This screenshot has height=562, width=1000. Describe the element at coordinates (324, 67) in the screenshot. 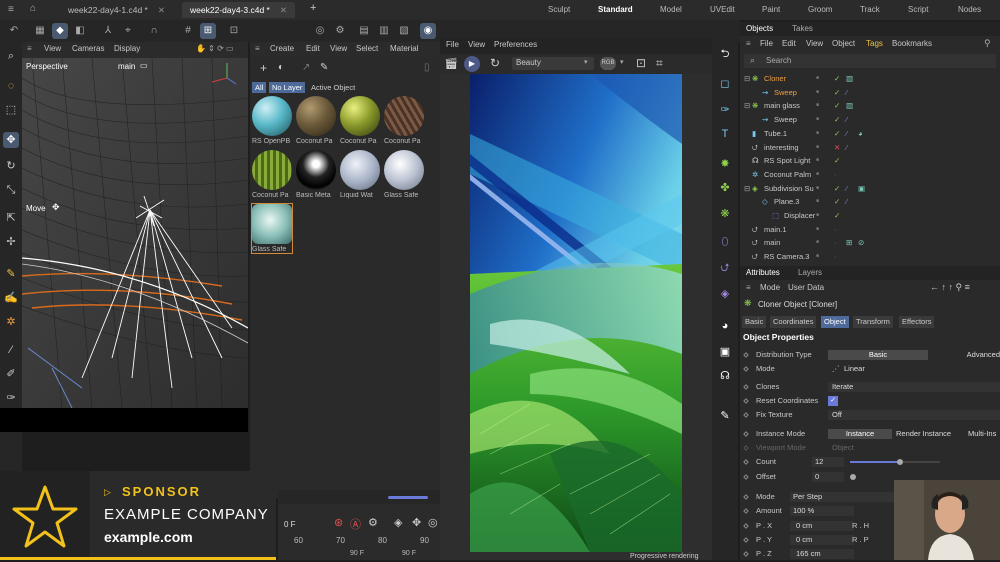

I see `eyedropper-icon: ✎` at that location.